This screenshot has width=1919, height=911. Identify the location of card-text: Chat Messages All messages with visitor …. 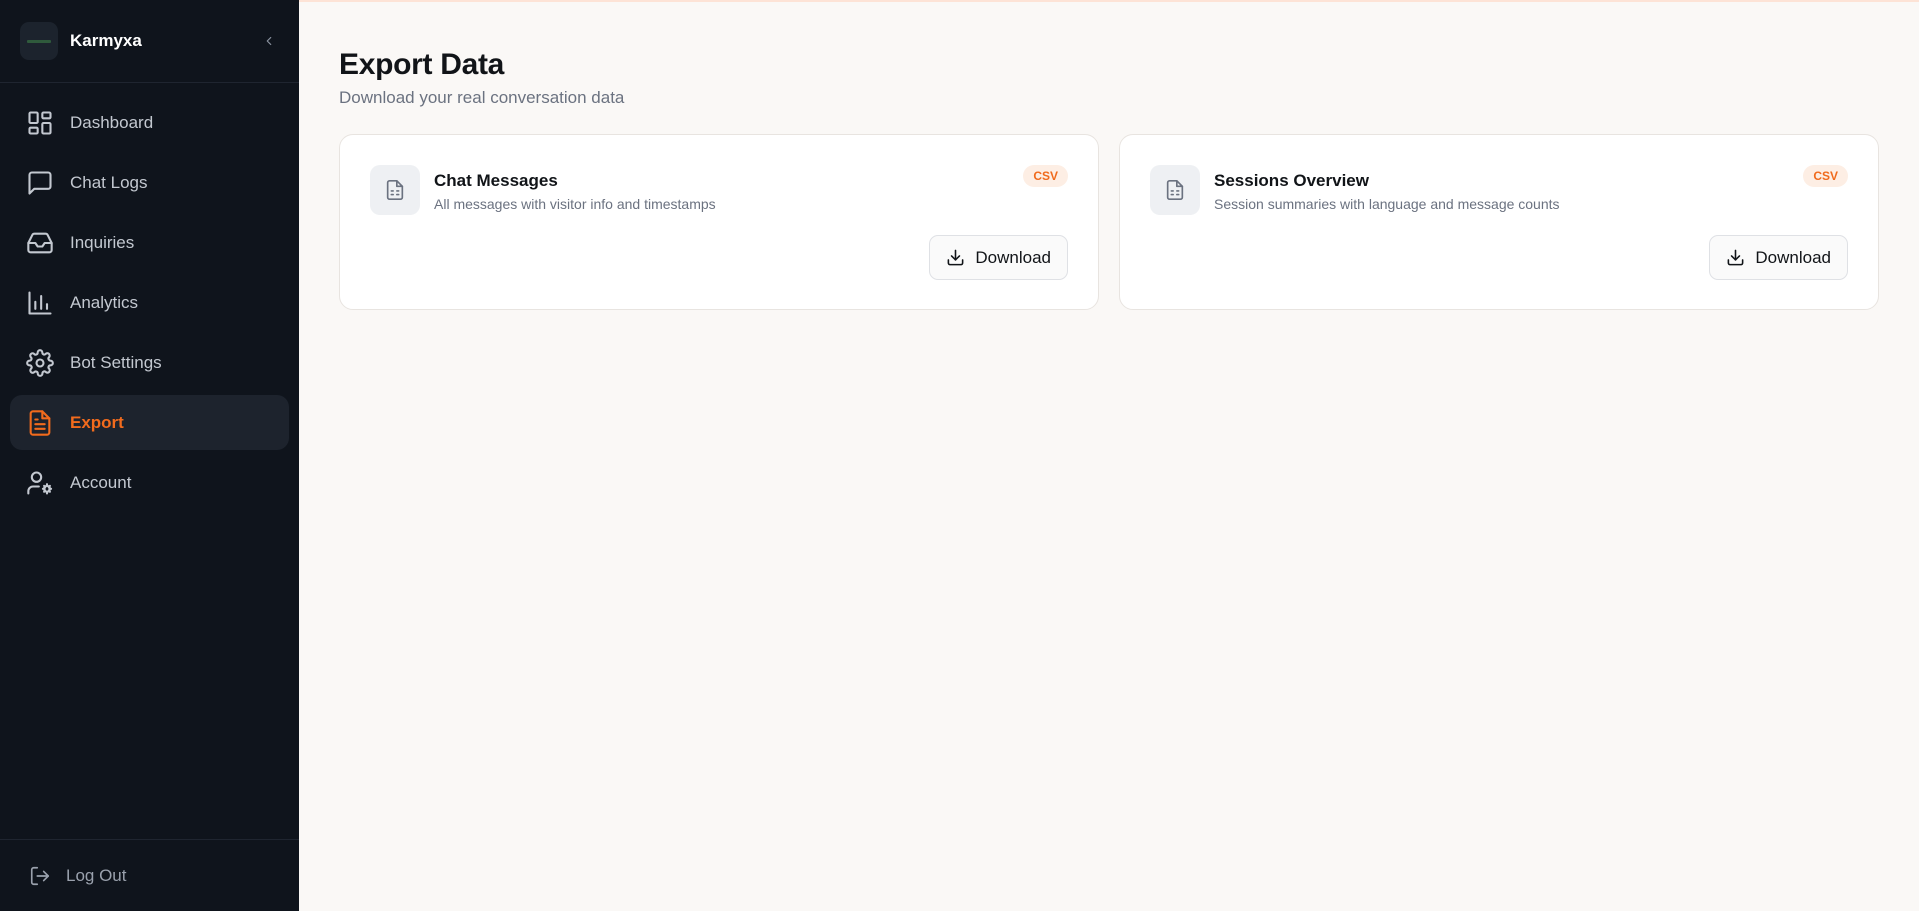
(575, 188).